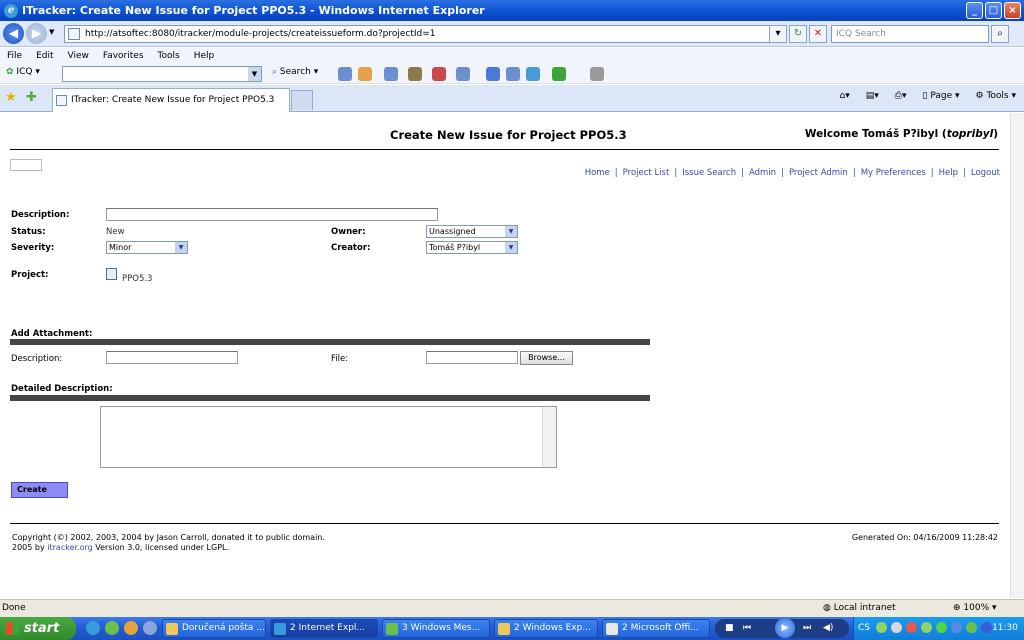 The height and width of the screenshot is (640, 1024). What do you see at coordinates (646, 173) in the screenshot?
I see `nav-project-list: Project List` at bounding box center [646, 173].